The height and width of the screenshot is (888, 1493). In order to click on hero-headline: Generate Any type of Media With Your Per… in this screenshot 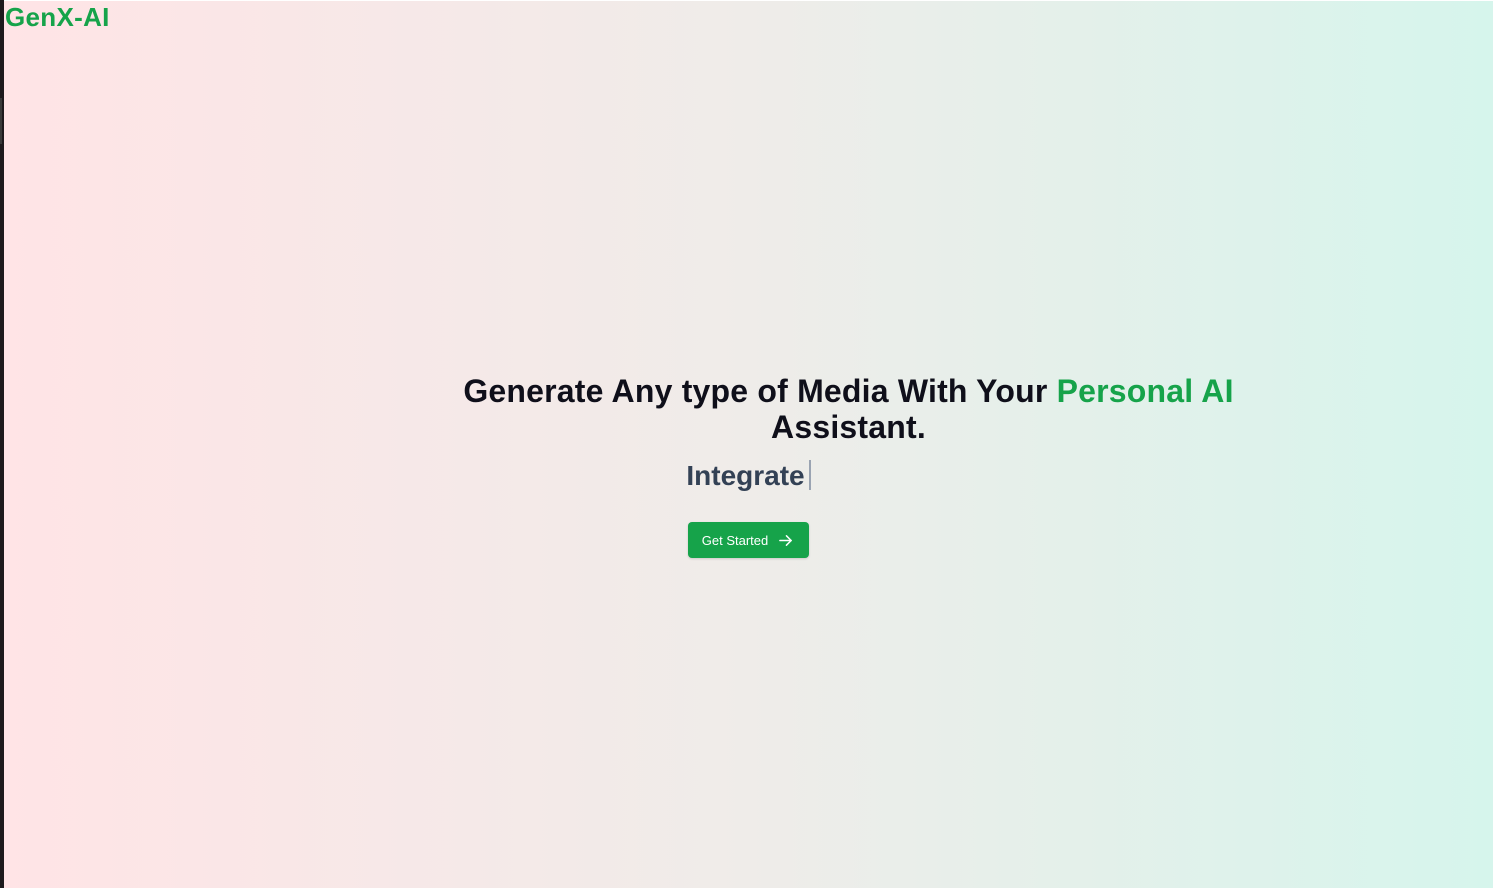, I will do `click(849, 409)`.